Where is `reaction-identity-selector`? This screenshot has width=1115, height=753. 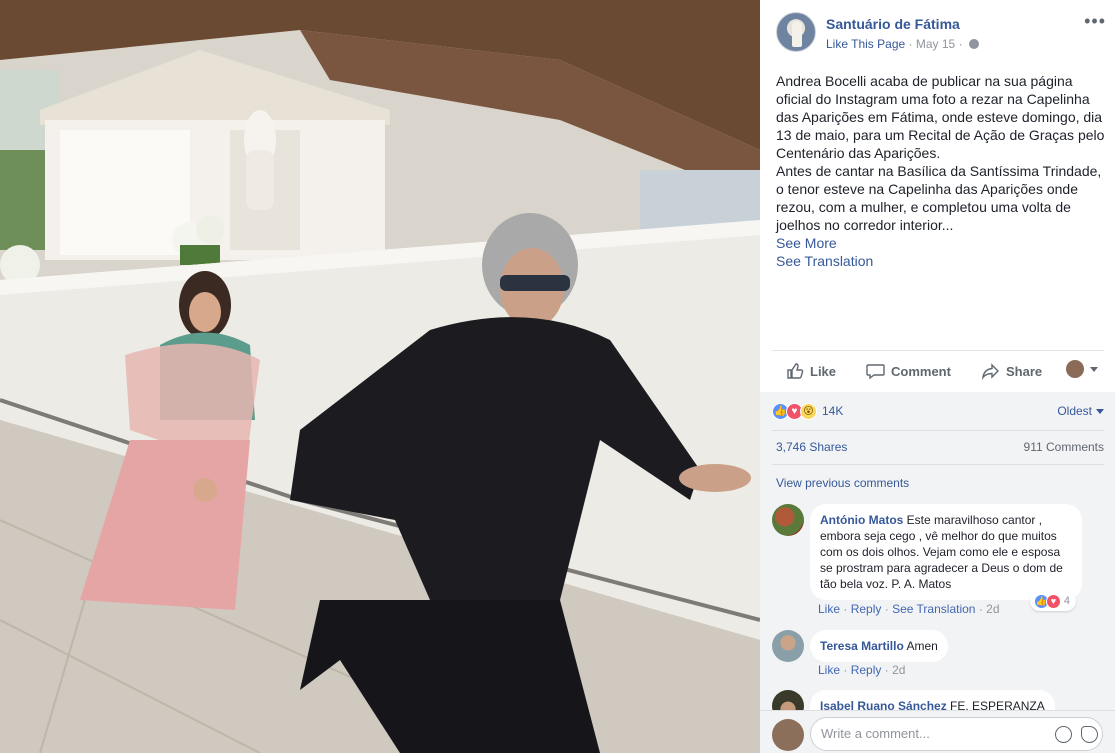 reaction-identity-selector is located at coordinates (1082, 369).